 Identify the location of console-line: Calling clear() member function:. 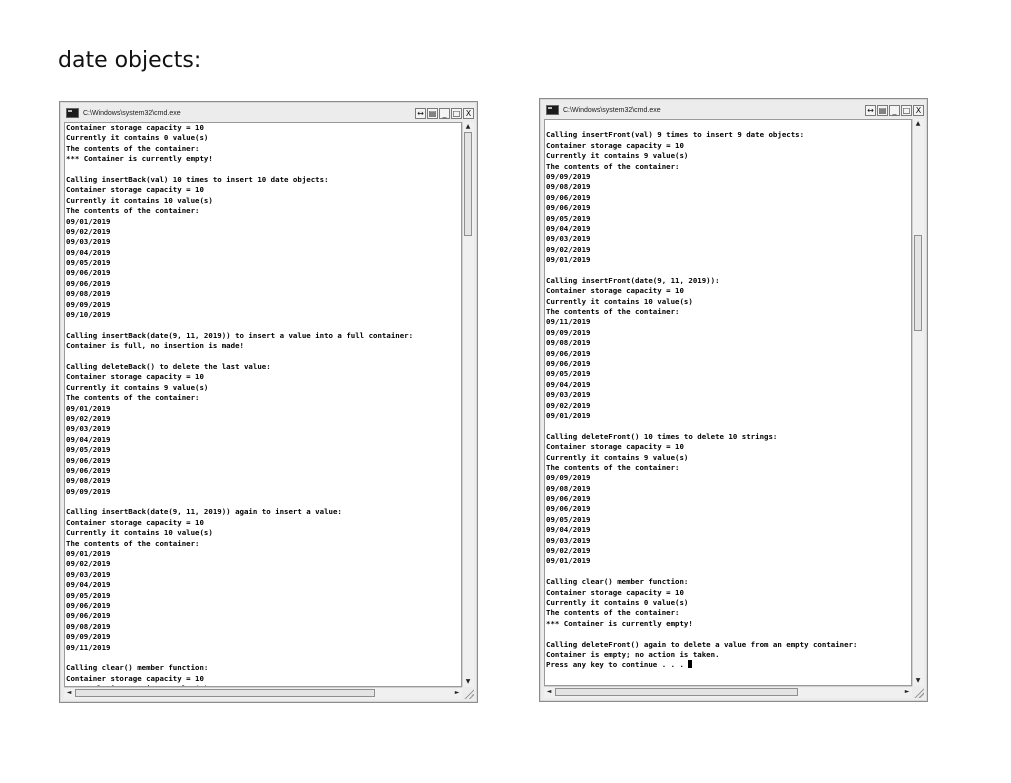
(617, 582).